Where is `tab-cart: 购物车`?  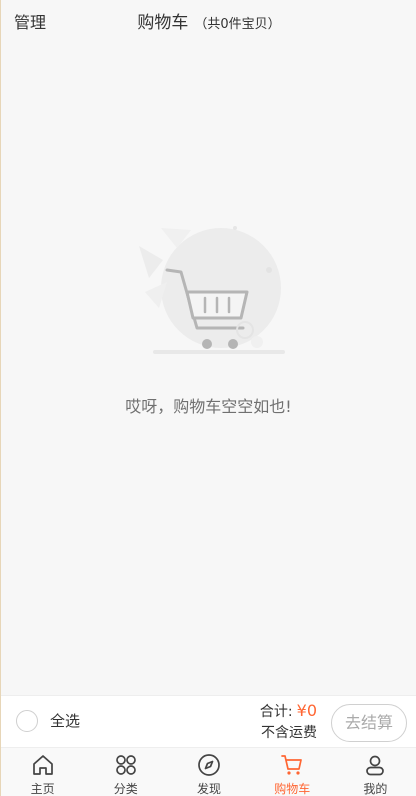 tab-cart: 购物车 is located at coordinates (292, 772).